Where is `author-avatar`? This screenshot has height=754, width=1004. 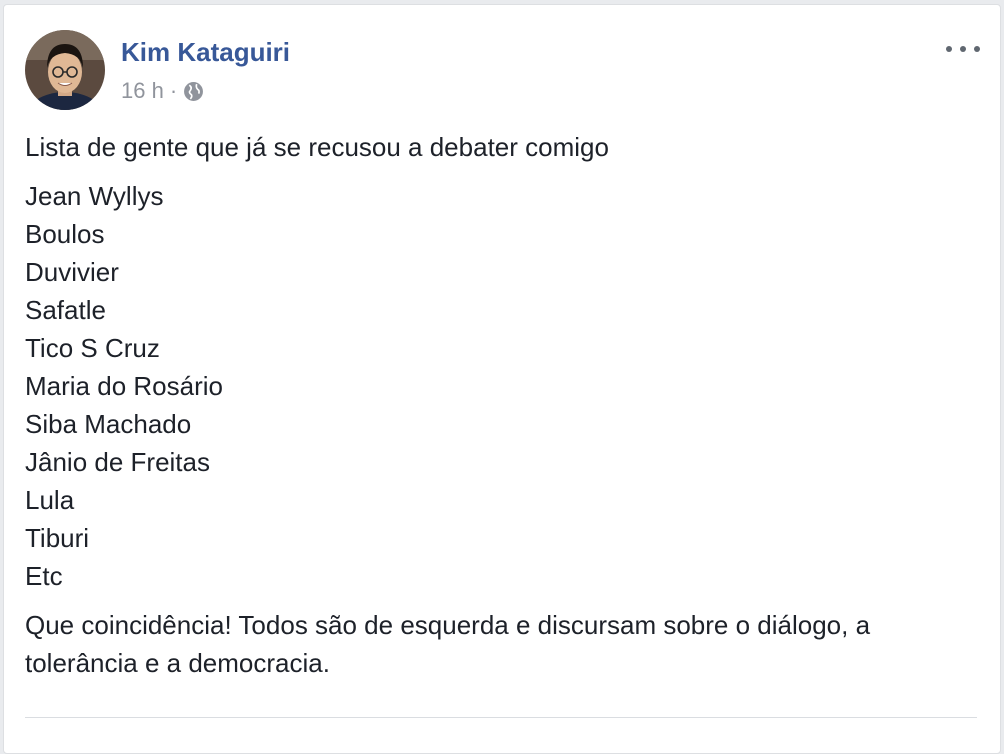
author-avatar is located at coordinates (65, 70).